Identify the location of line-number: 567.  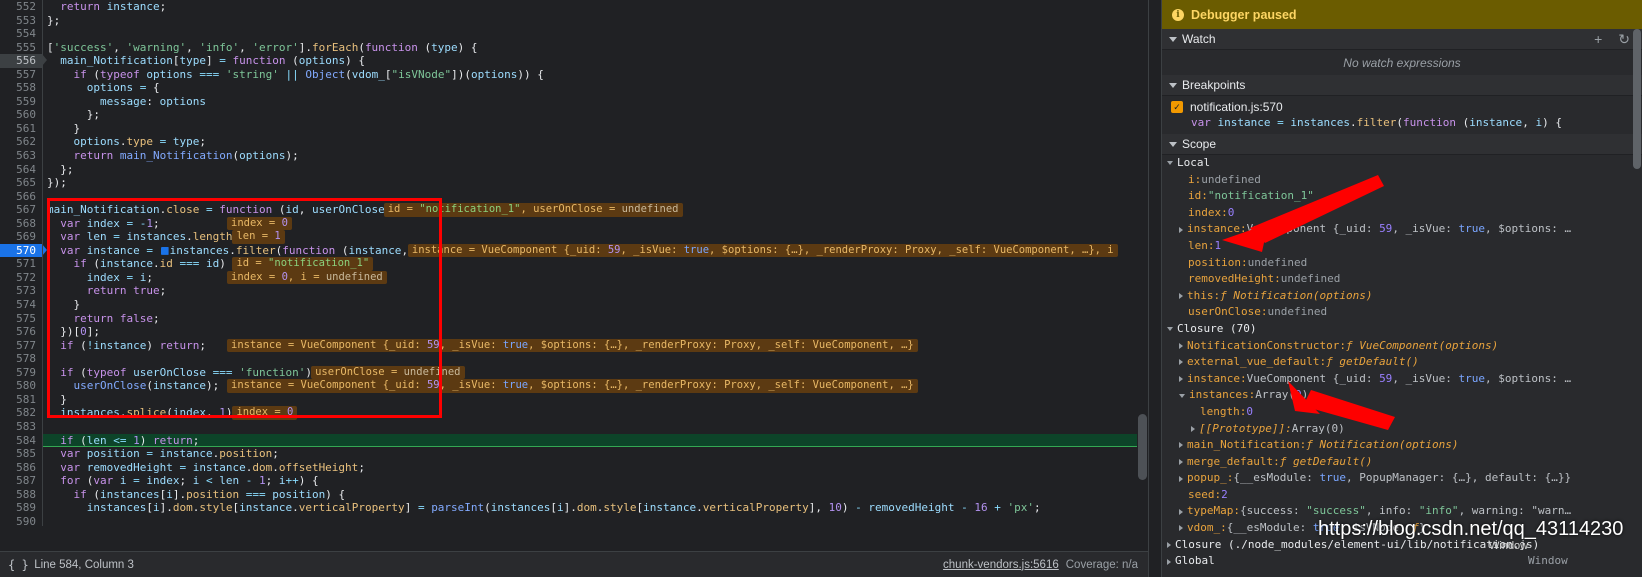
(21, 210).